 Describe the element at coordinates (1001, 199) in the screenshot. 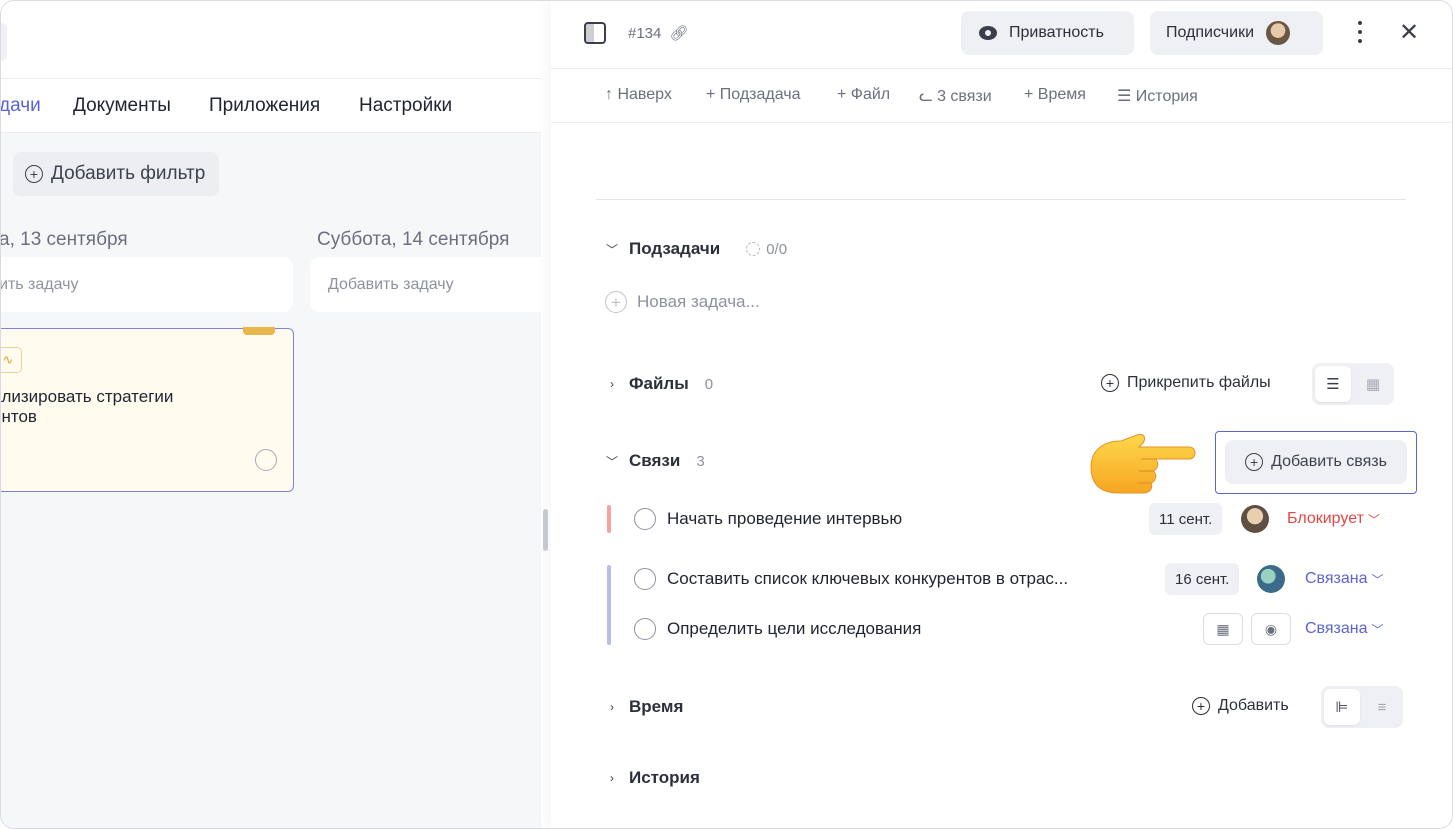

I see `divider` at that location.